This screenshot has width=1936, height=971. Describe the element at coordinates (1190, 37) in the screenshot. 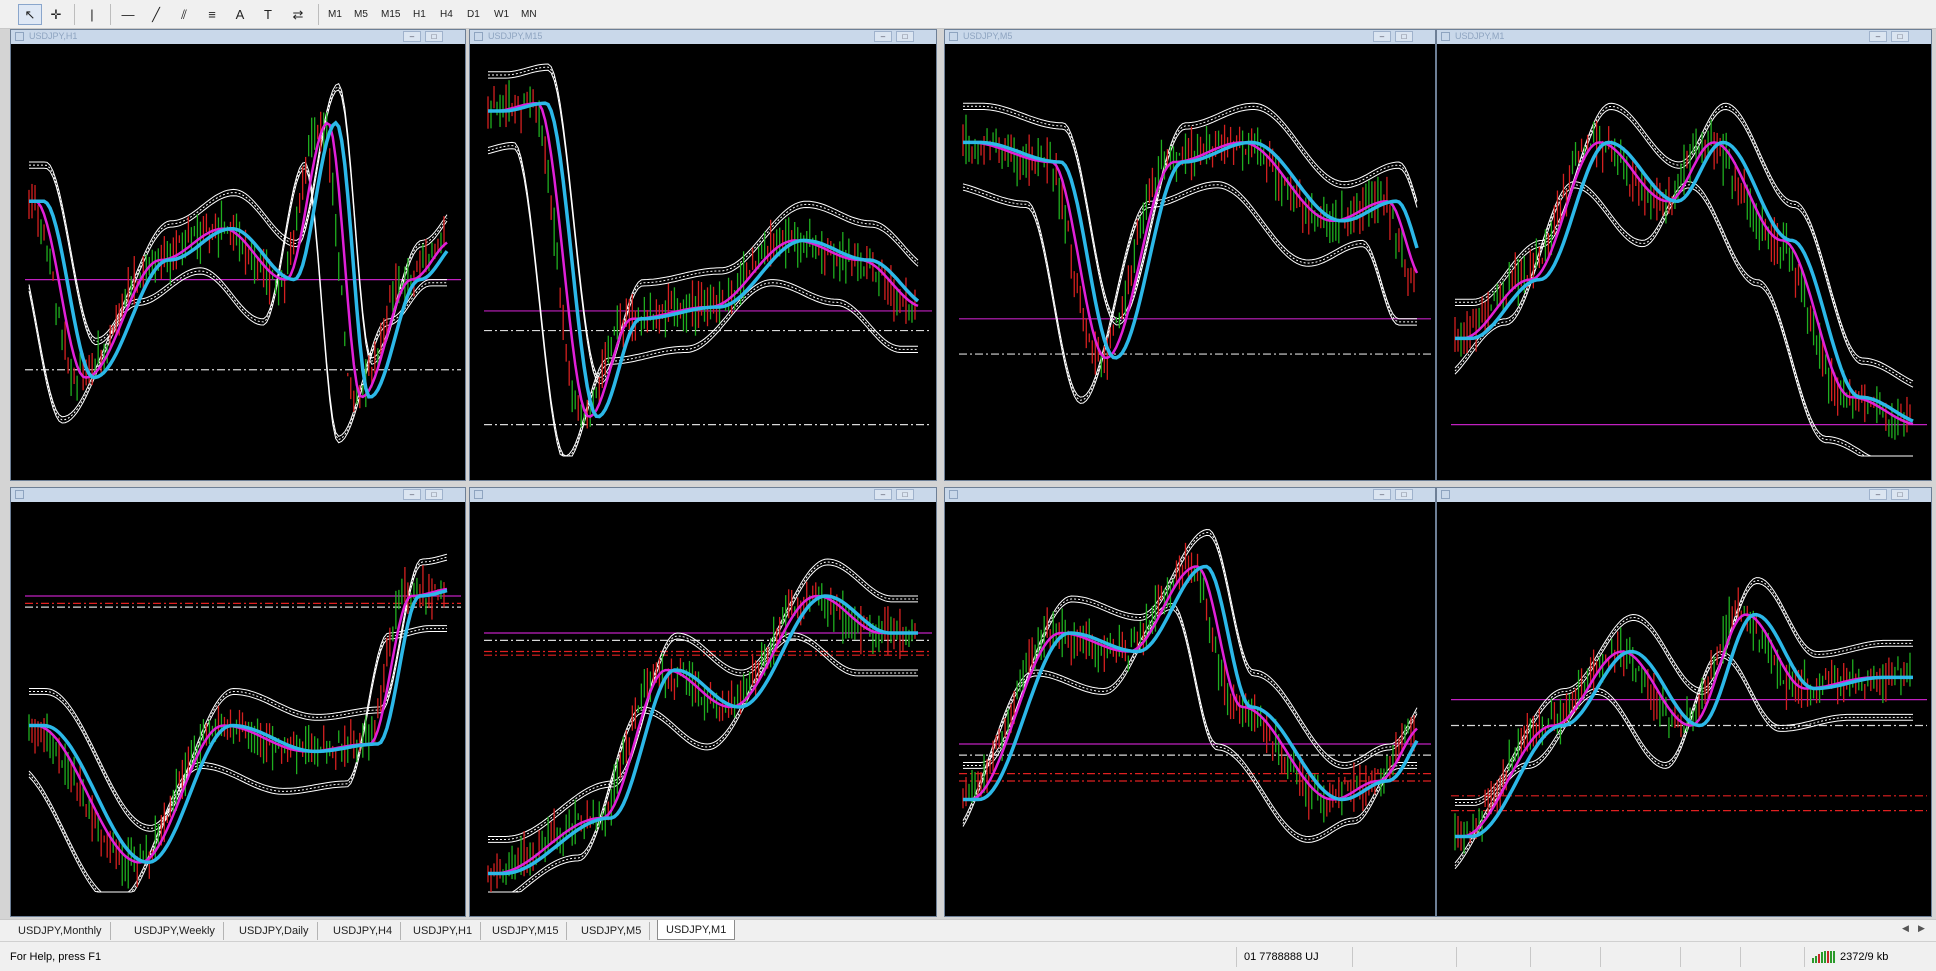

I see `chart-title-bar: USDJPY,M5 – □` at that location.